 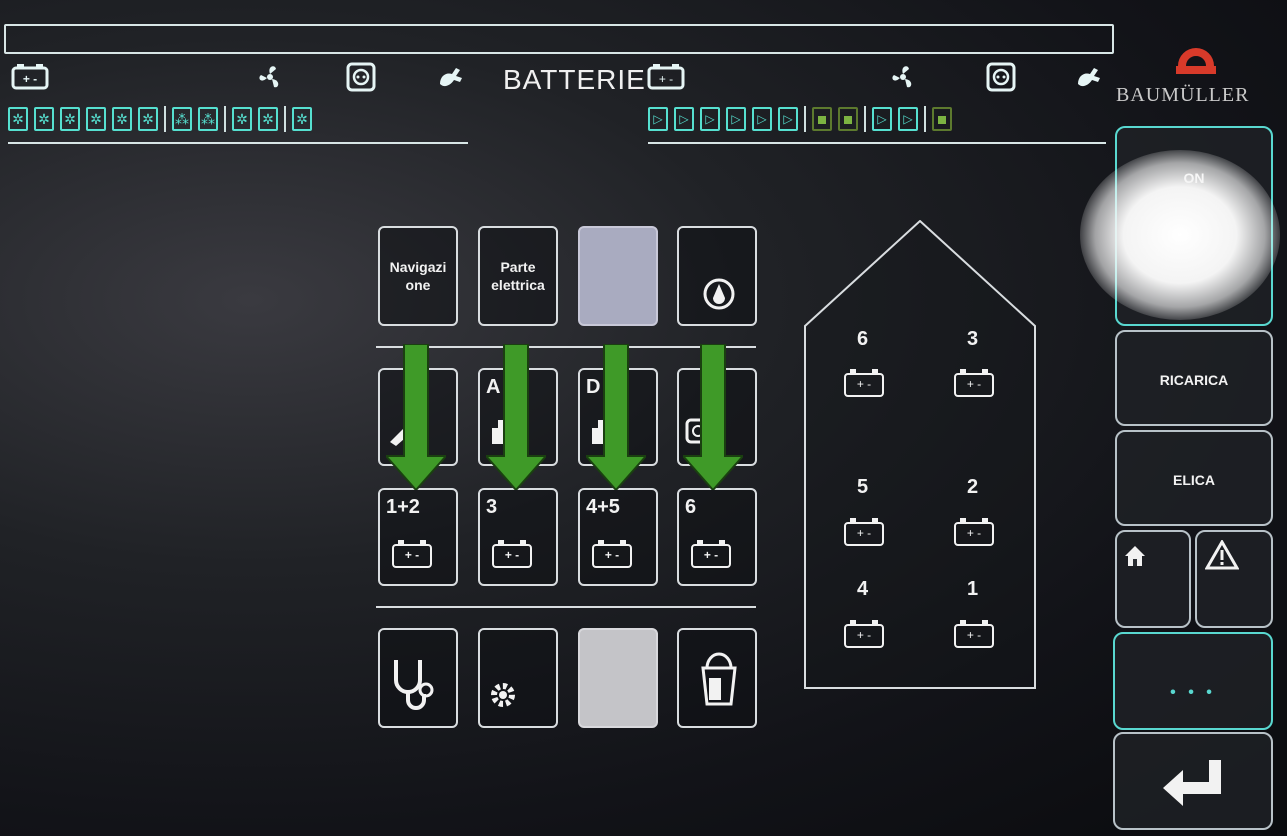 I want to click on enter-icon, so click(x=1192, y=783).